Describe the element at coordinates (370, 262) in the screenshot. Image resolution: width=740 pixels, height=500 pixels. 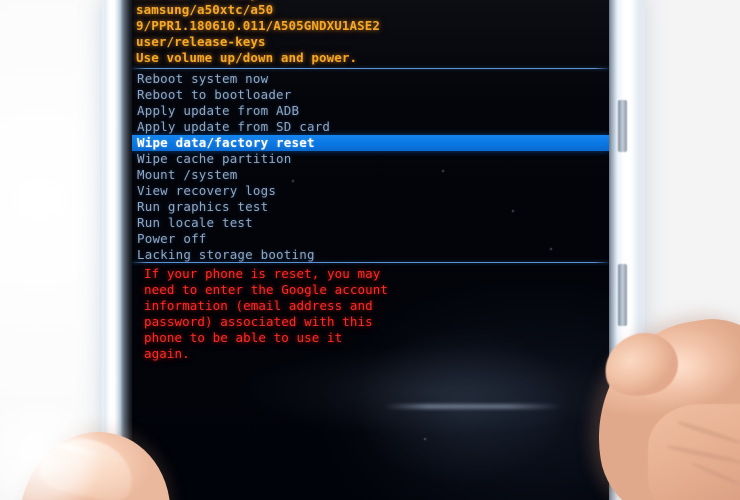
I see `divider-below-menu` at that location.